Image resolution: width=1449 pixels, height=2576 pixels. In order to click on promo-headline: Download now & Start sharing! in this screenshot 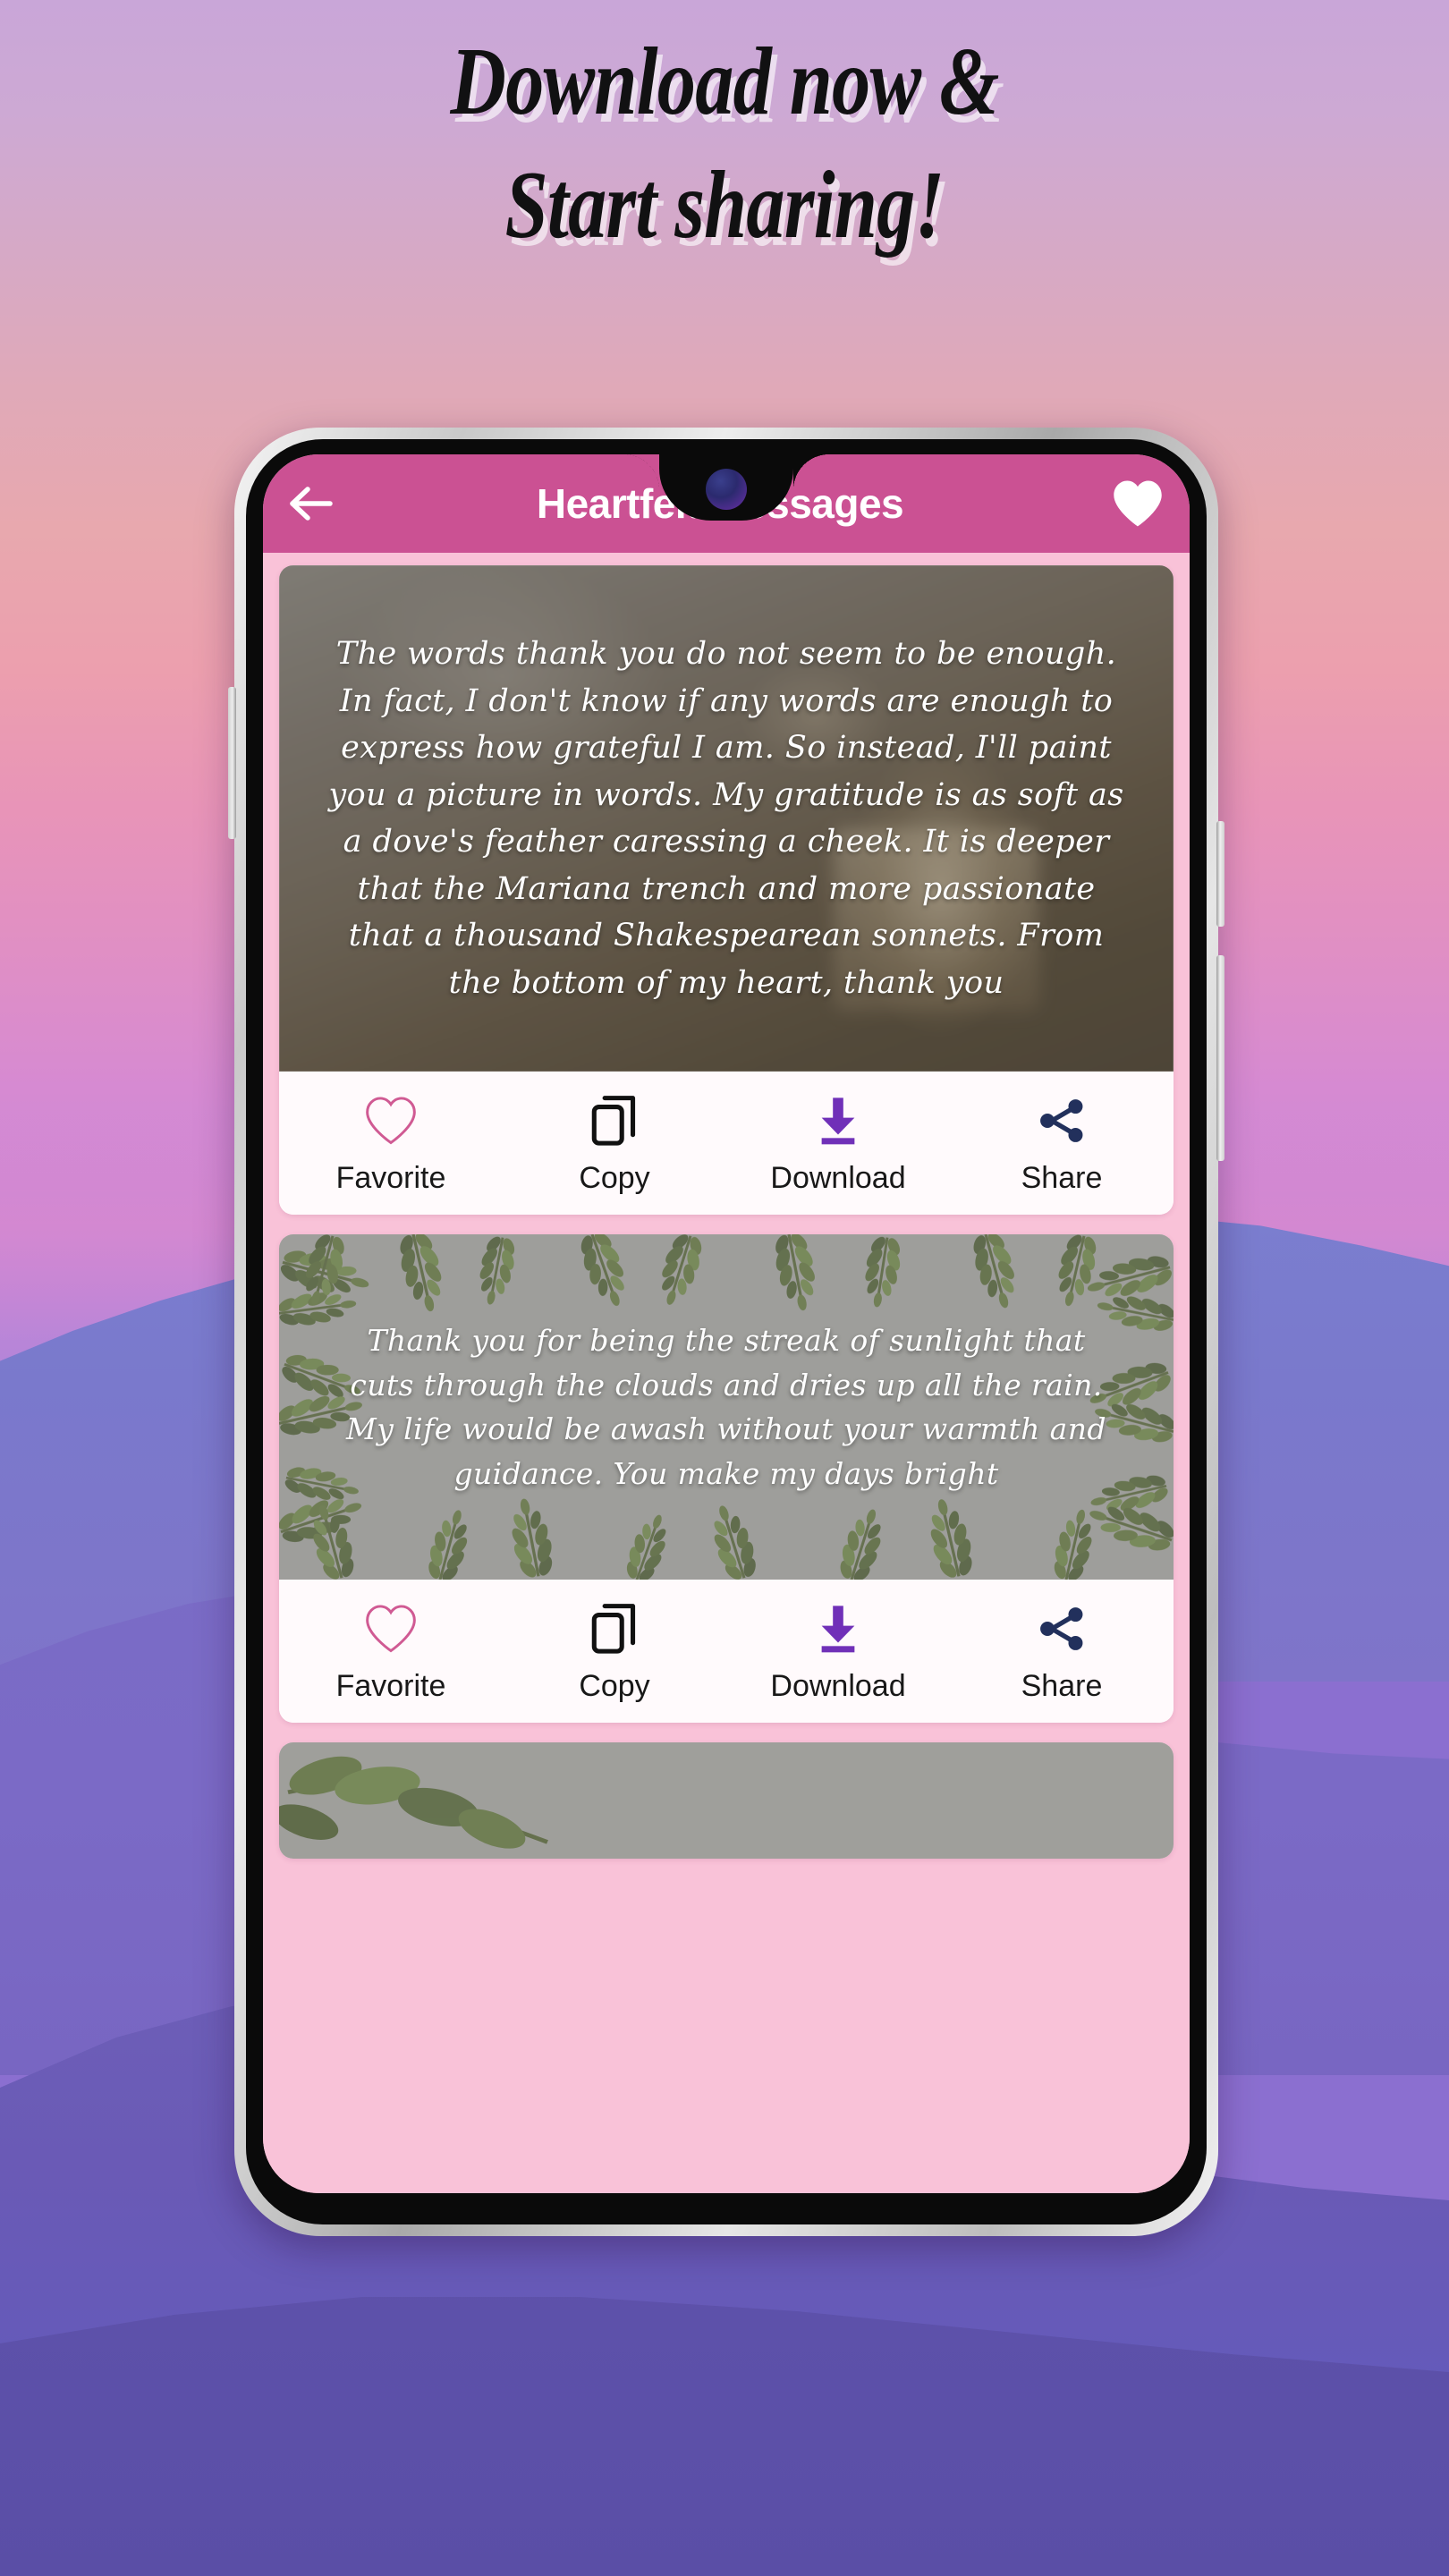, I will do `click(724, 144)`.